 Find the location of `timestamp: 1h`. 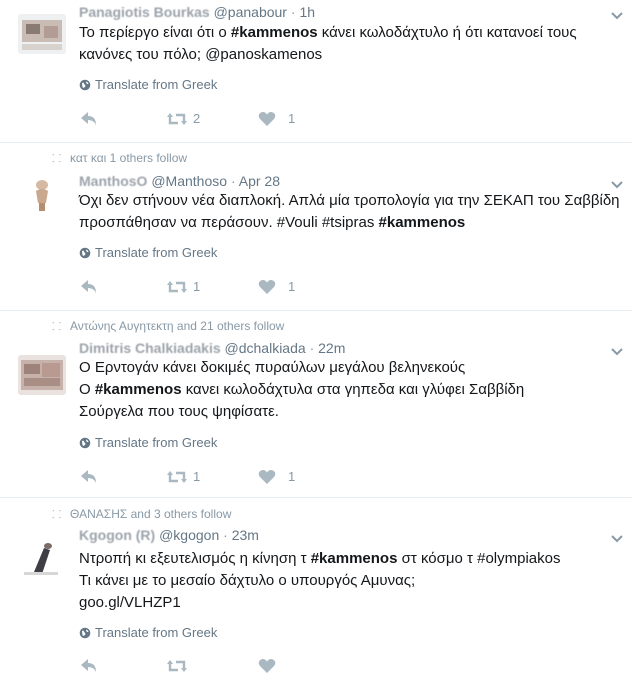

timestamp: 1h is located at coordinates (307, 12).